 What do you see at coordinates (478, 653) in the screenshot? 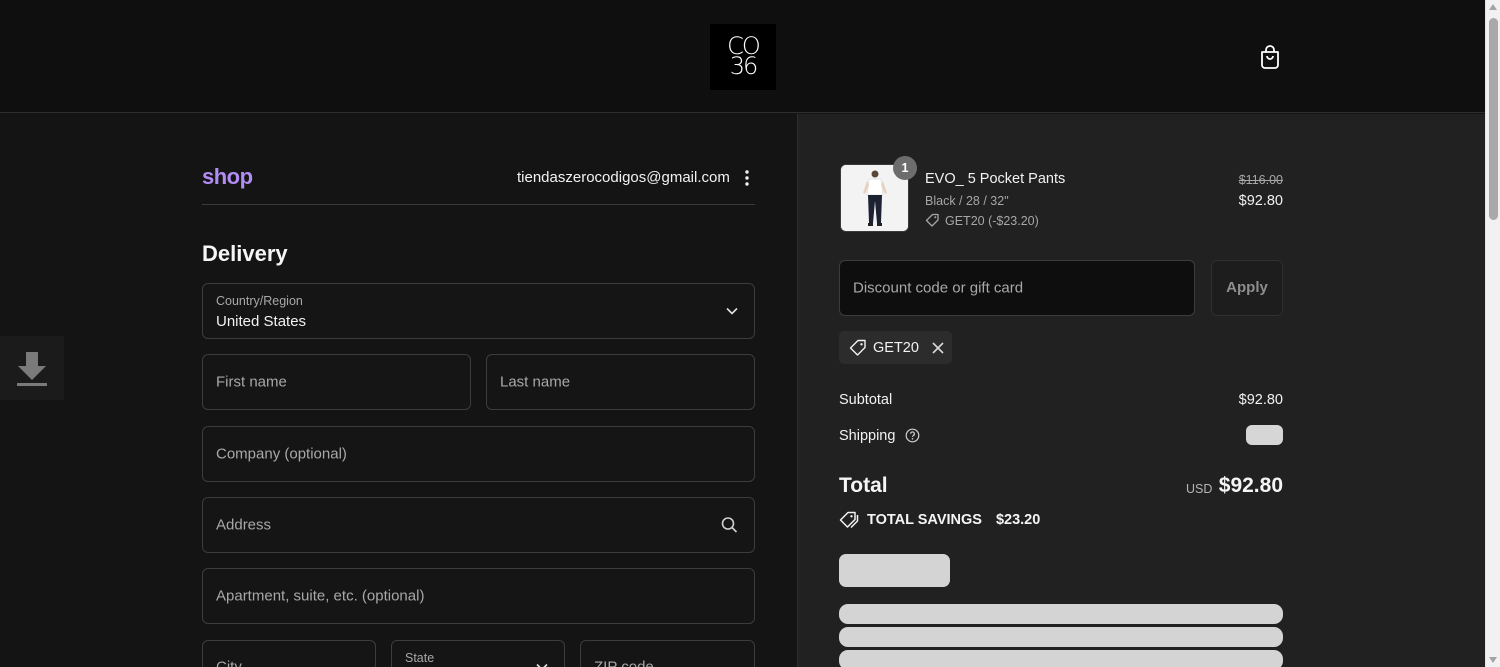
I see `state-select: State` at bounding box center [478, 653].